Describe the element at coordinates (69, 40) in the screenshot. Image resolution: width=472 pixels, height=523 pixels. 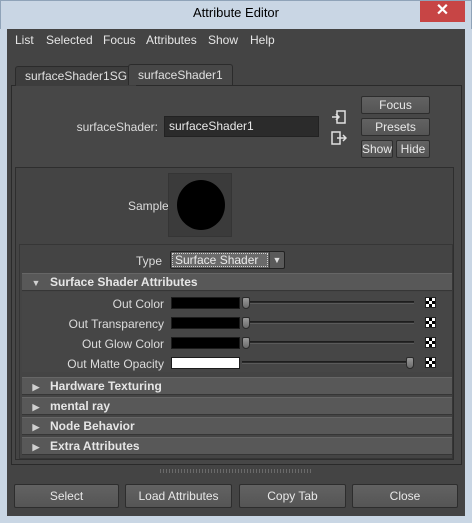
I see `menu-selected: Selected` at that location.